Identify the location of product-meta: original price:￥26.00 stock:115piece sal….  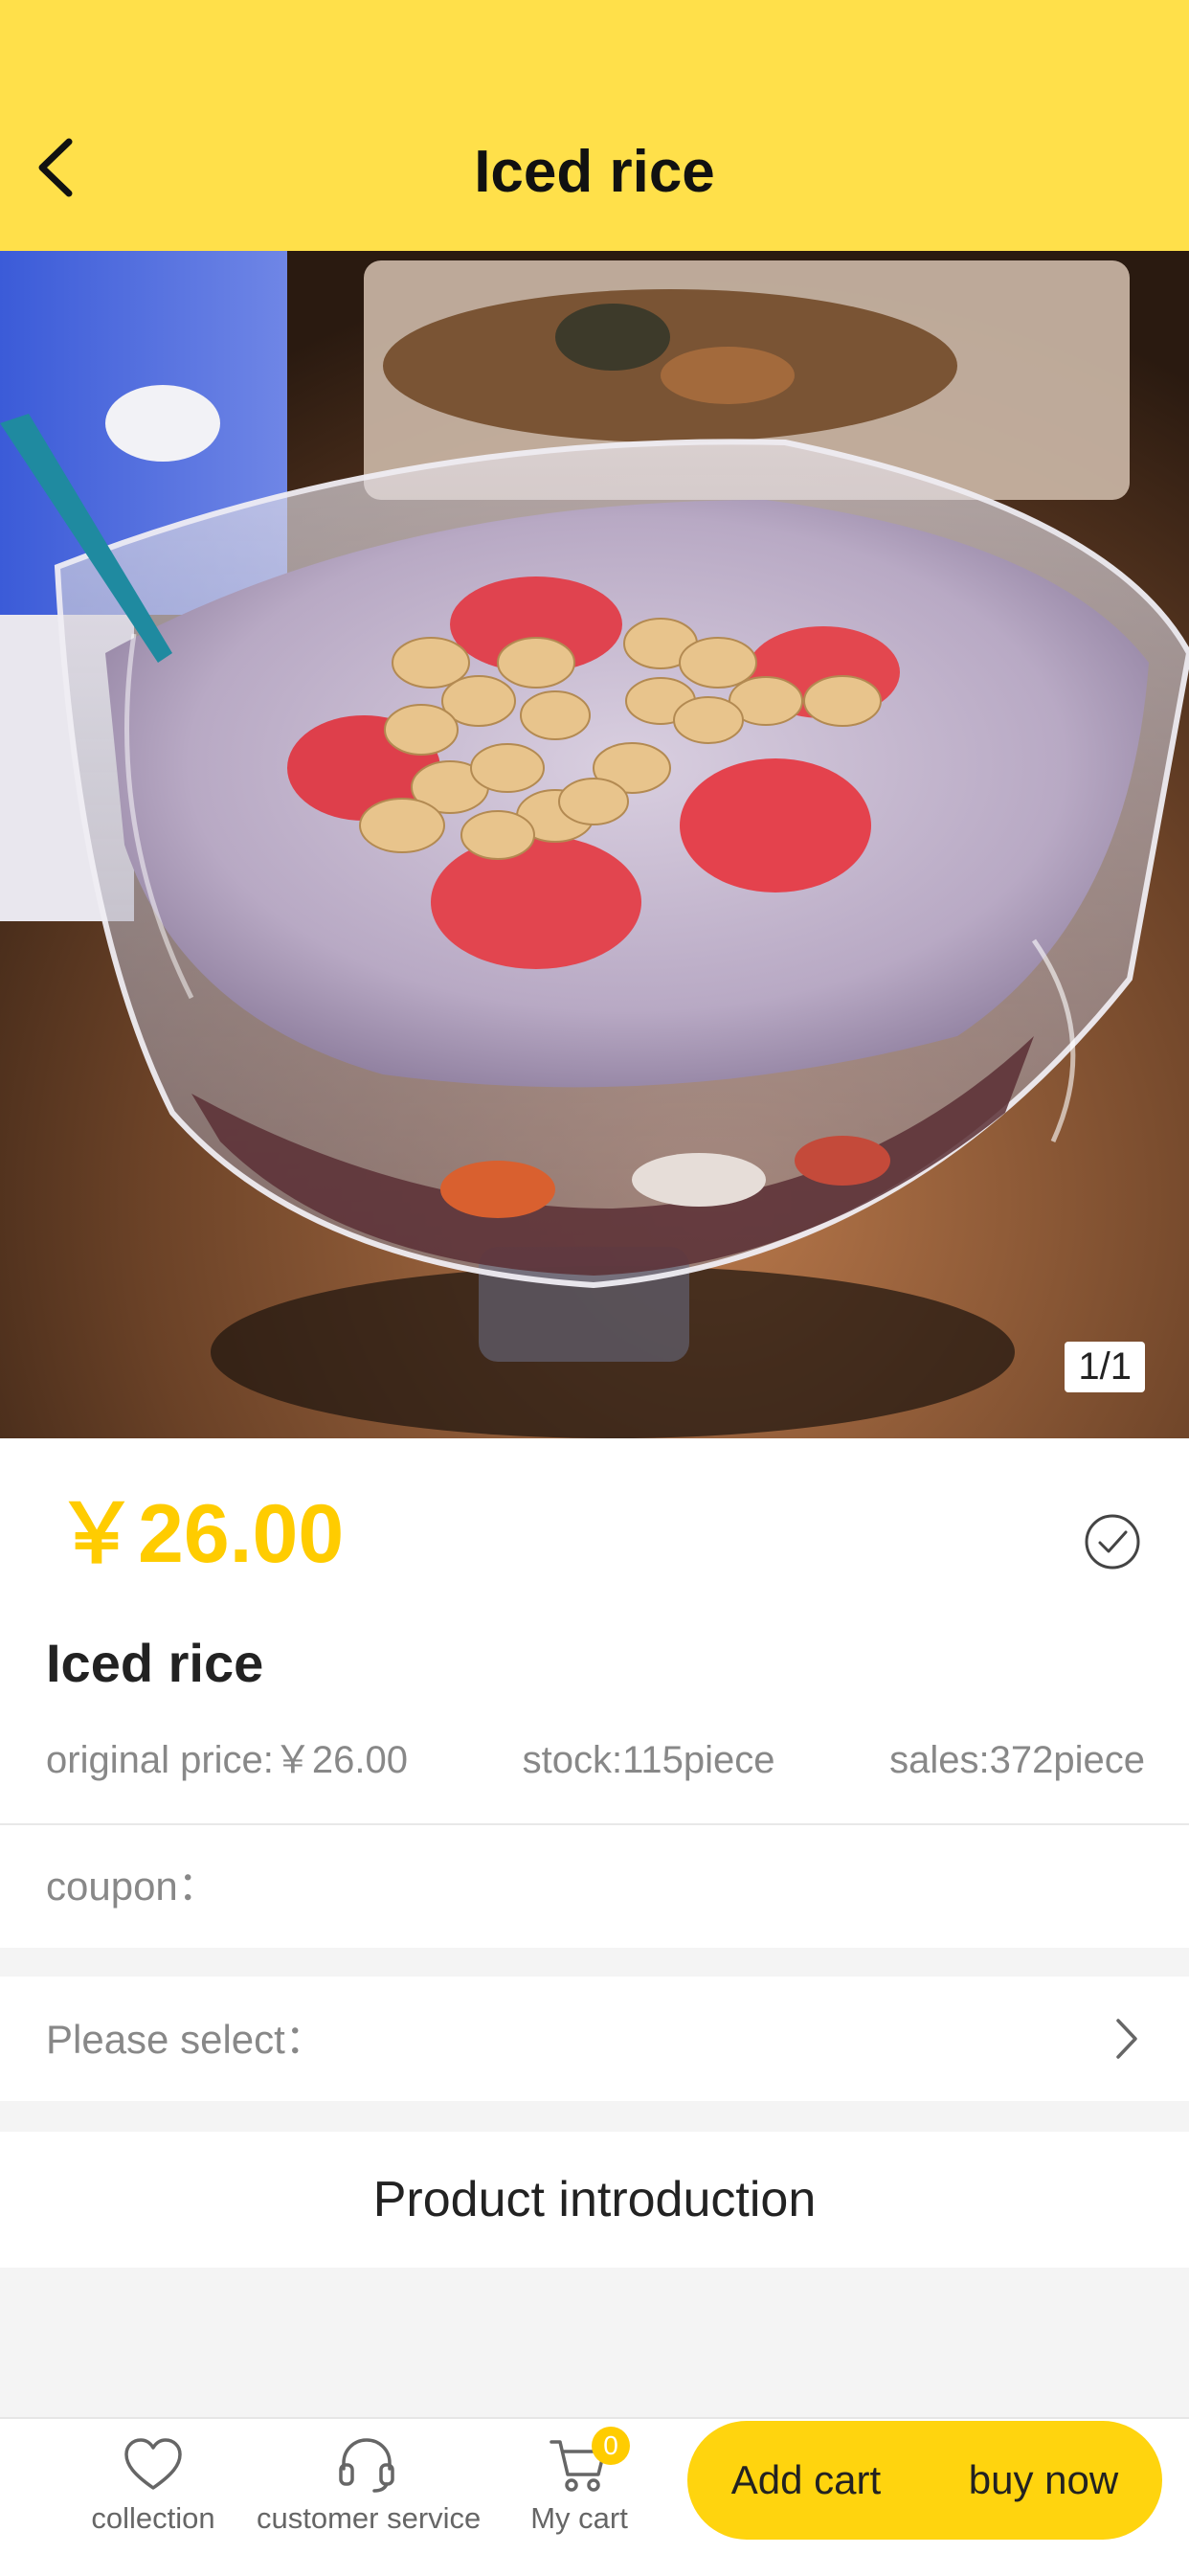
(595, 1760).